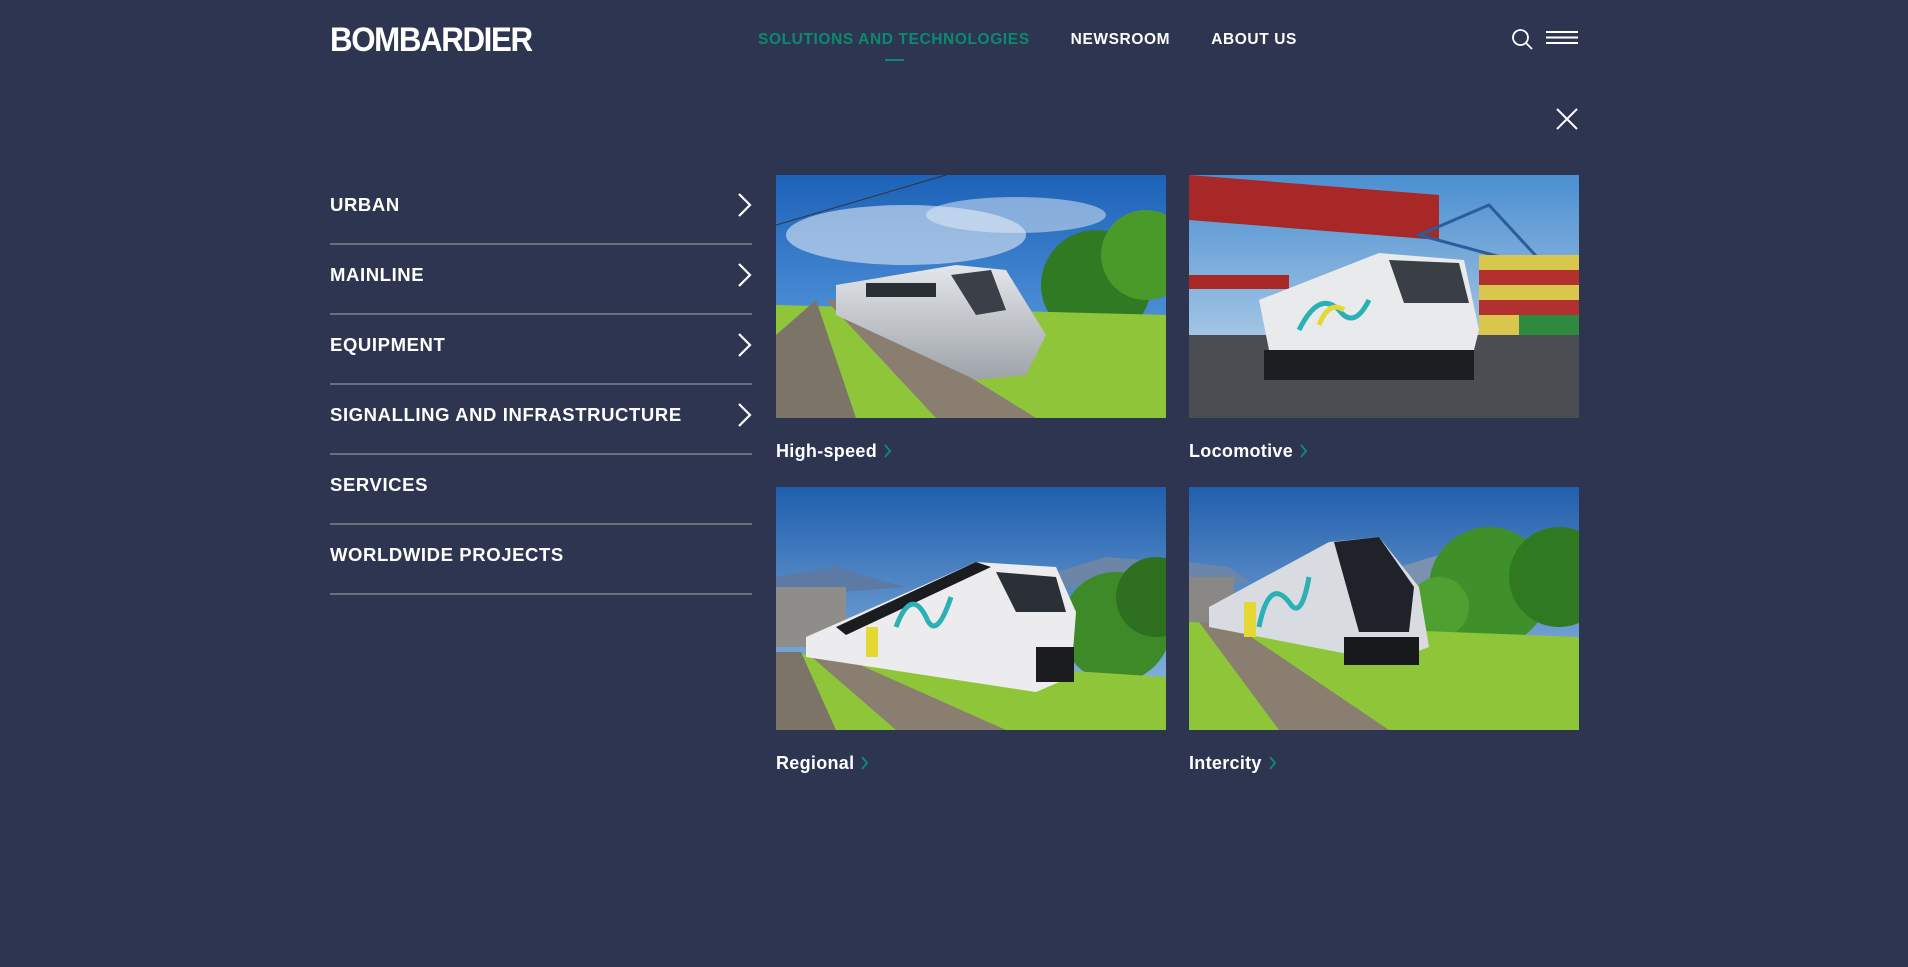  What do you see at coordinates (388, 344) in the screenshot?
I see `menu-item-label: EQUIPMENT` at bounding box center [388, 344].